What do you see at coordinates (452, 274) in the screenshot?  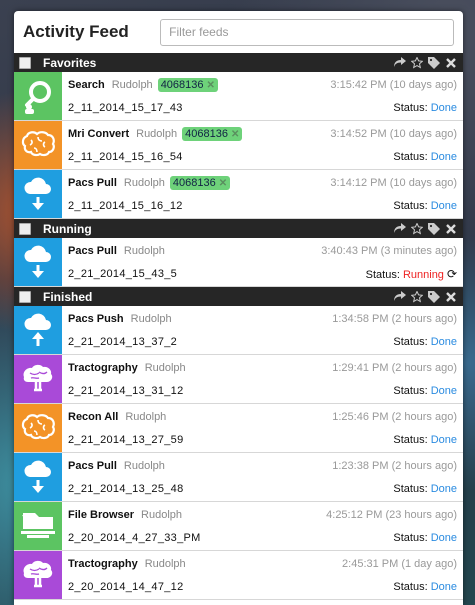 I see `refresh-icon: ⟳` at bounding box center [452, 274].